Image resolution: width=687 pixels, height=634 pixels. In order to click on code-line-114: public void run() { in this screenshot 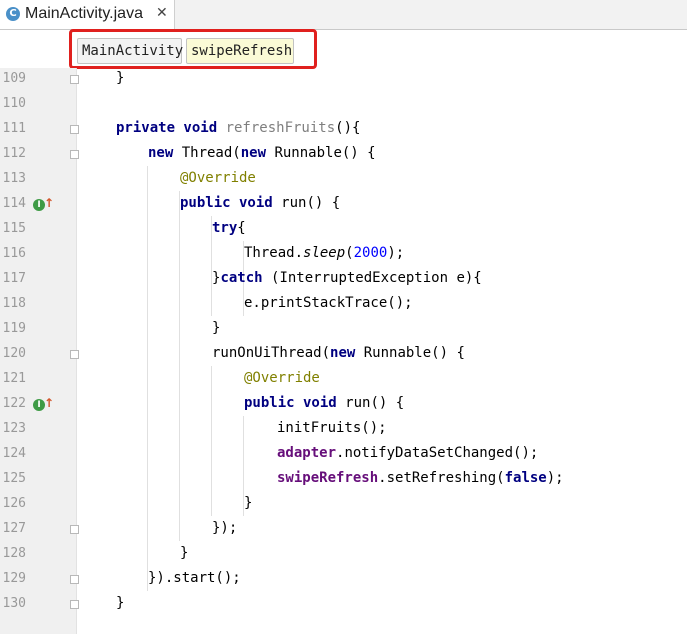, I will do `click(260, 203)`.